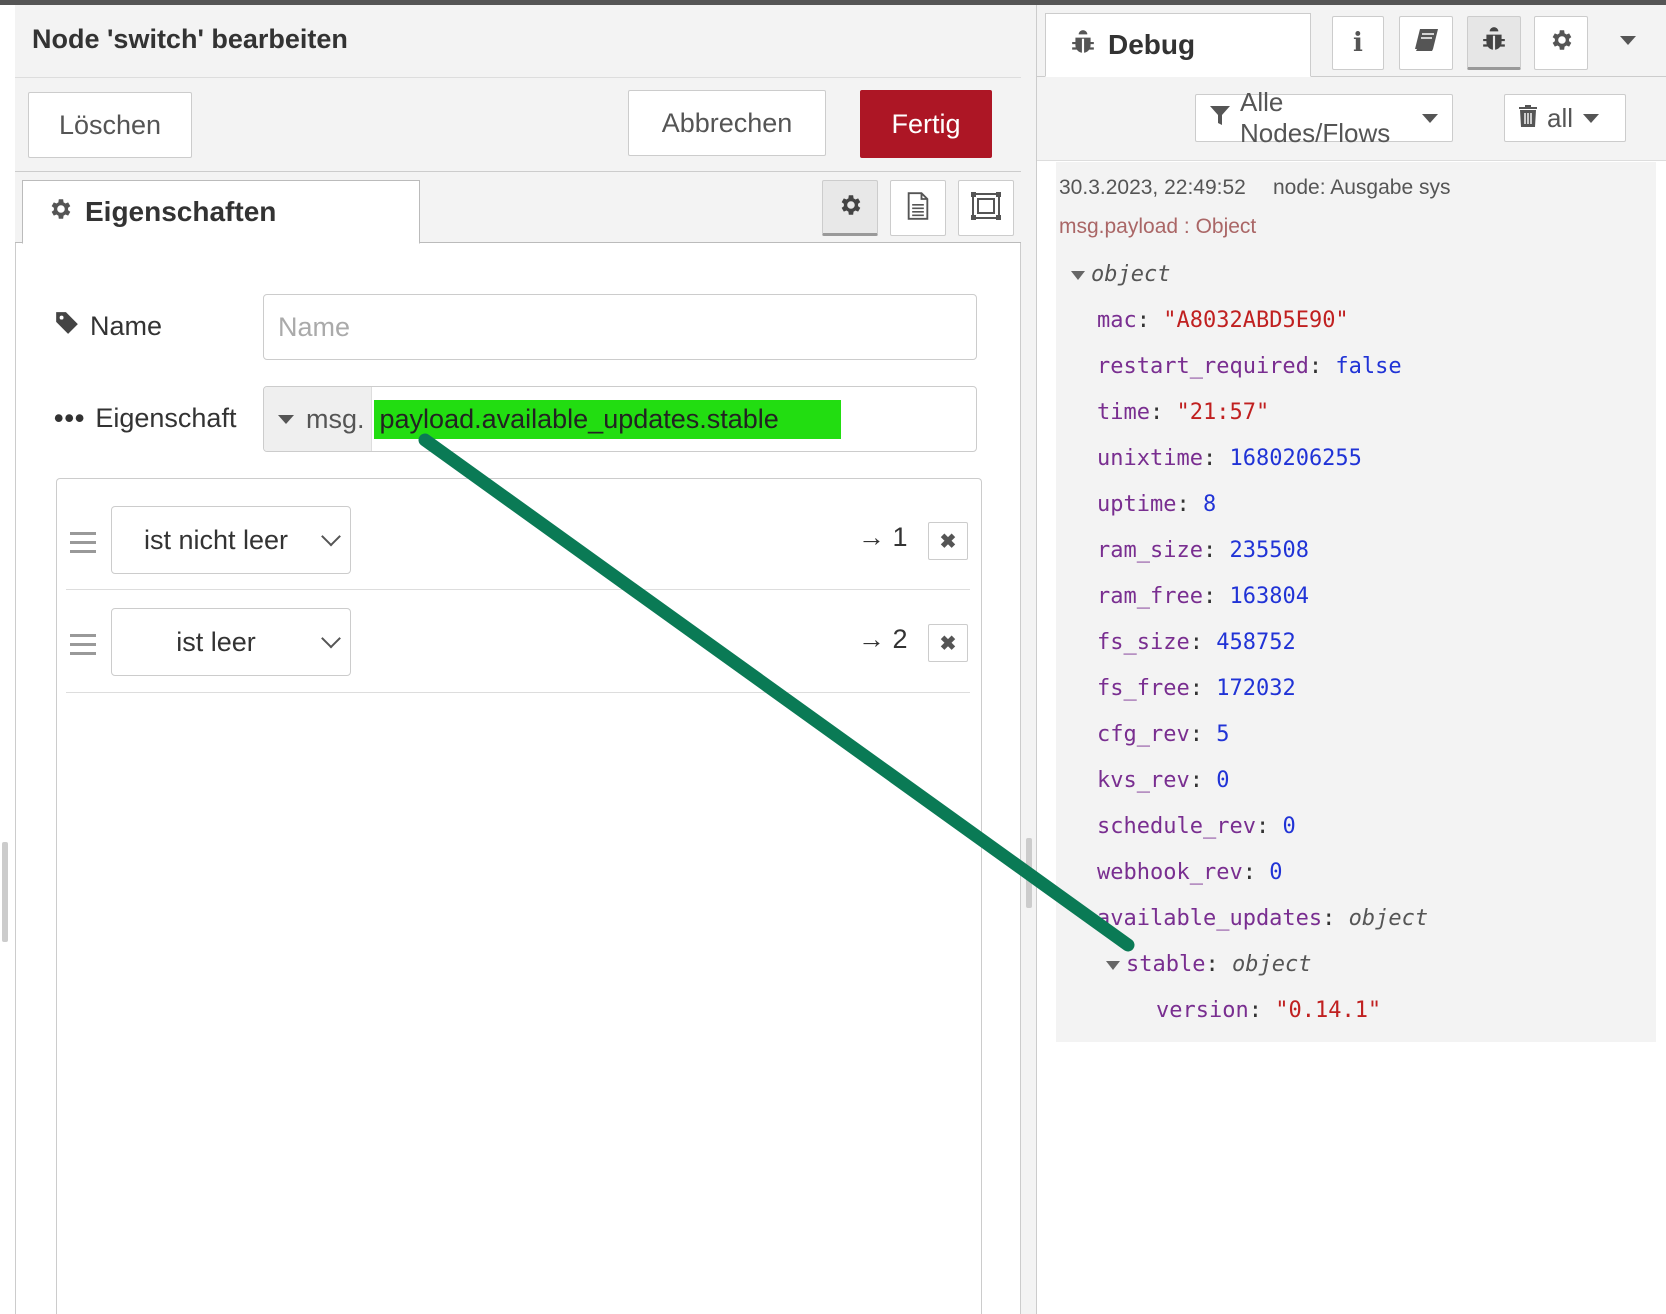 Image resolution: width=1666 pixels, height=1314 pixels. I want to click on description-tab-button, so click(918, 208).